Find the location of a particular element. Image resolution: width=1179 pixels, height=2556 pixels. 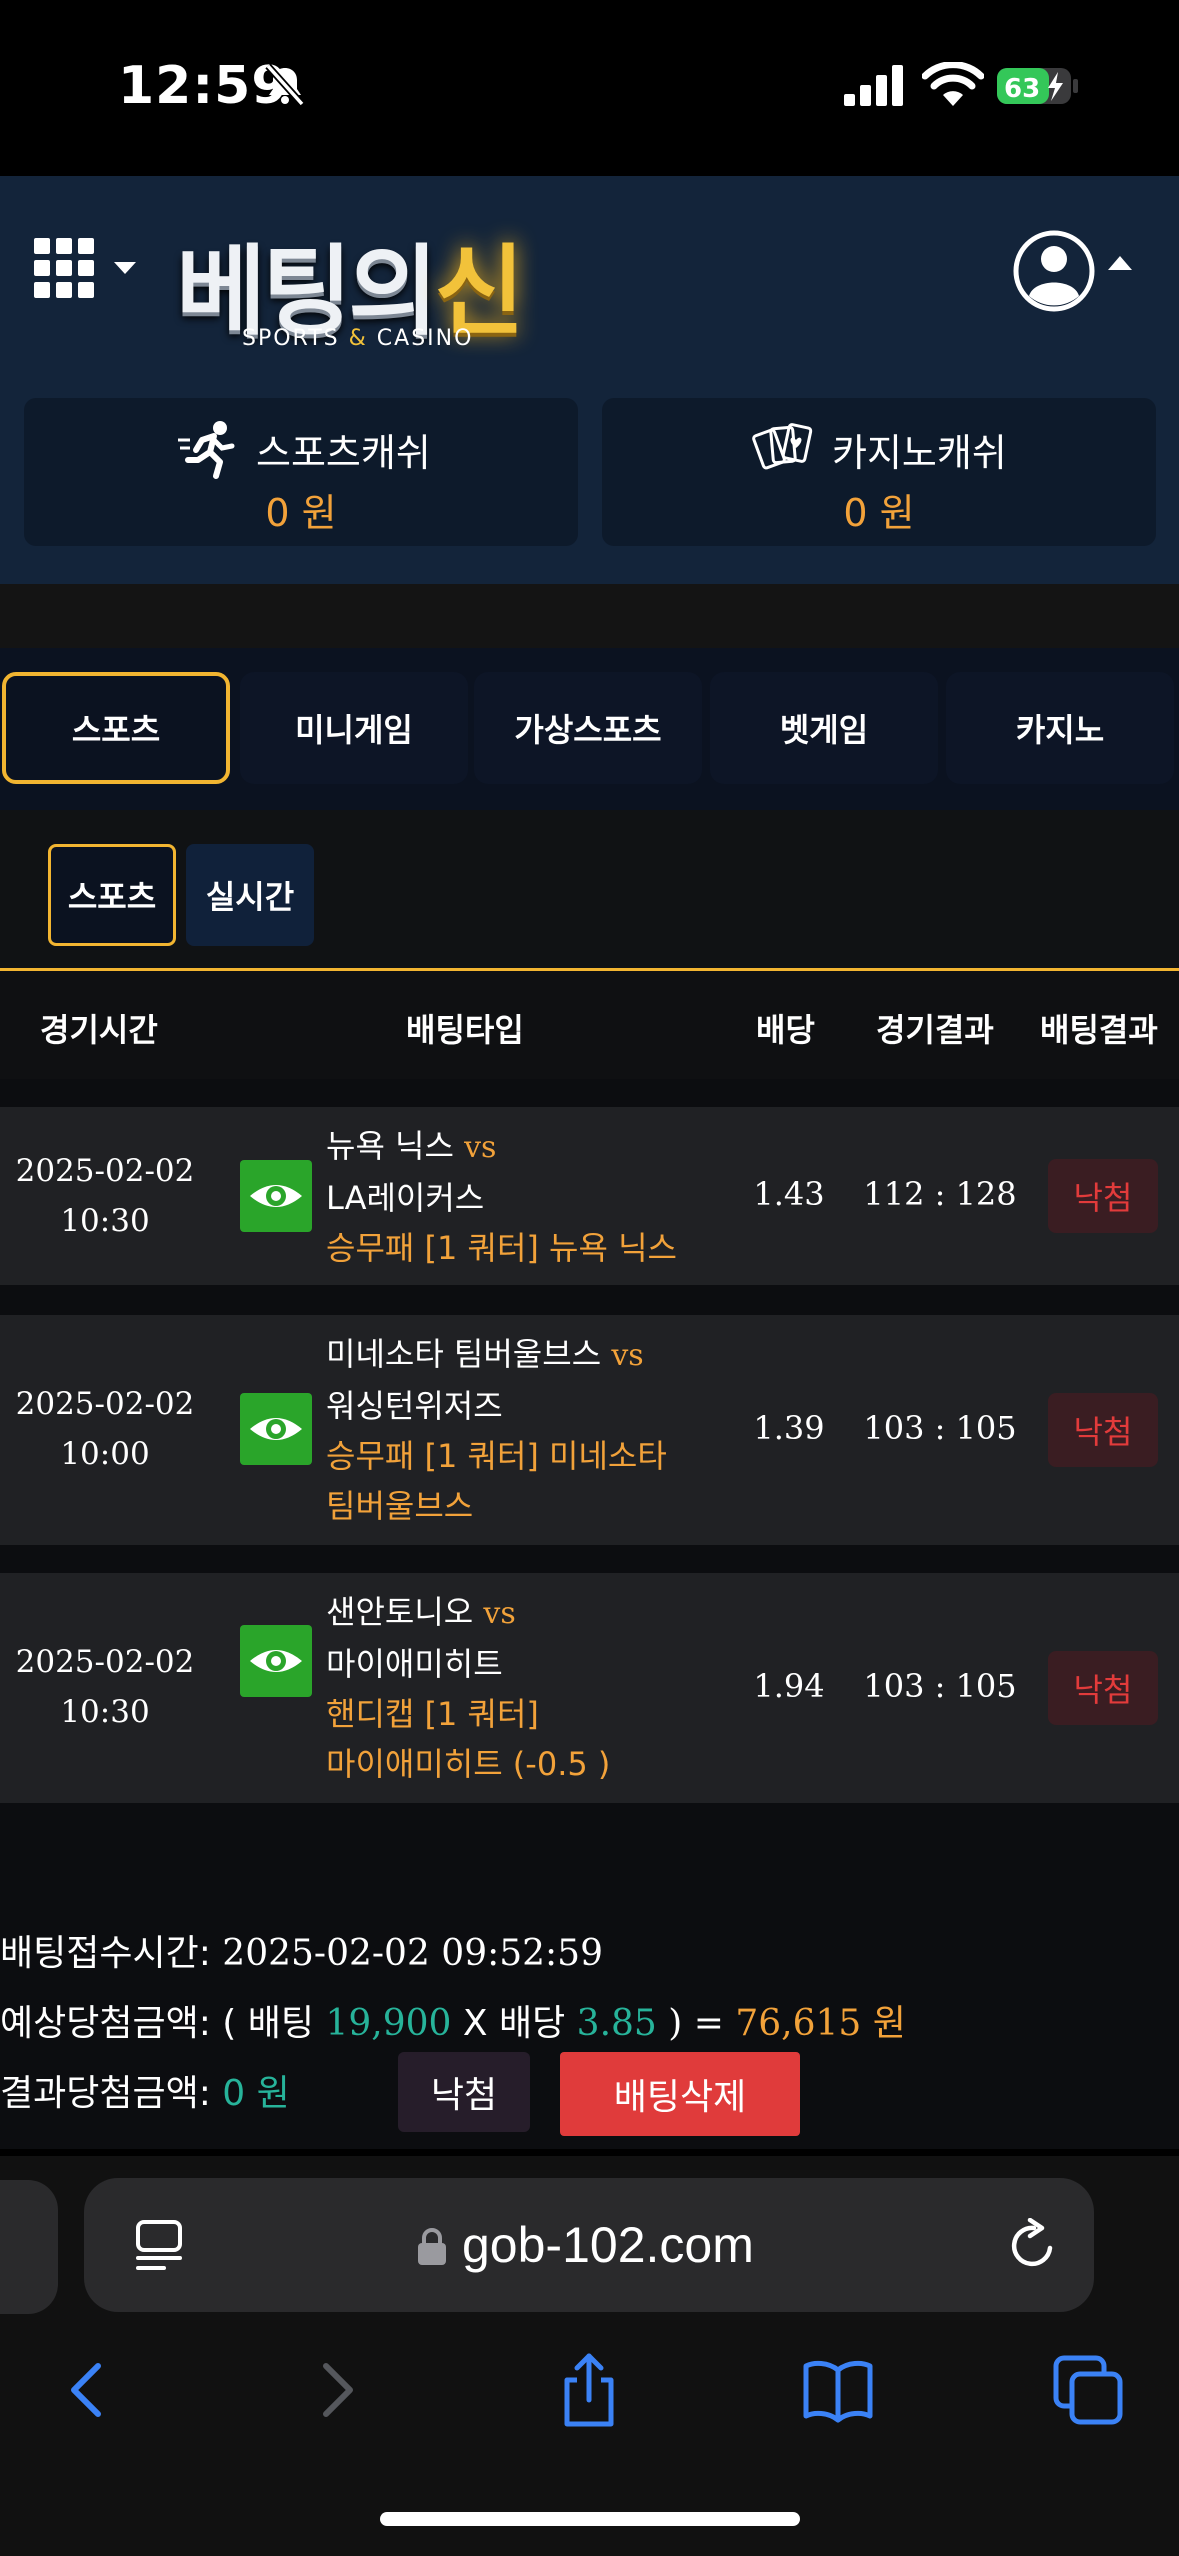

col-odds: 배당 is located at coordinates (785, 1030).